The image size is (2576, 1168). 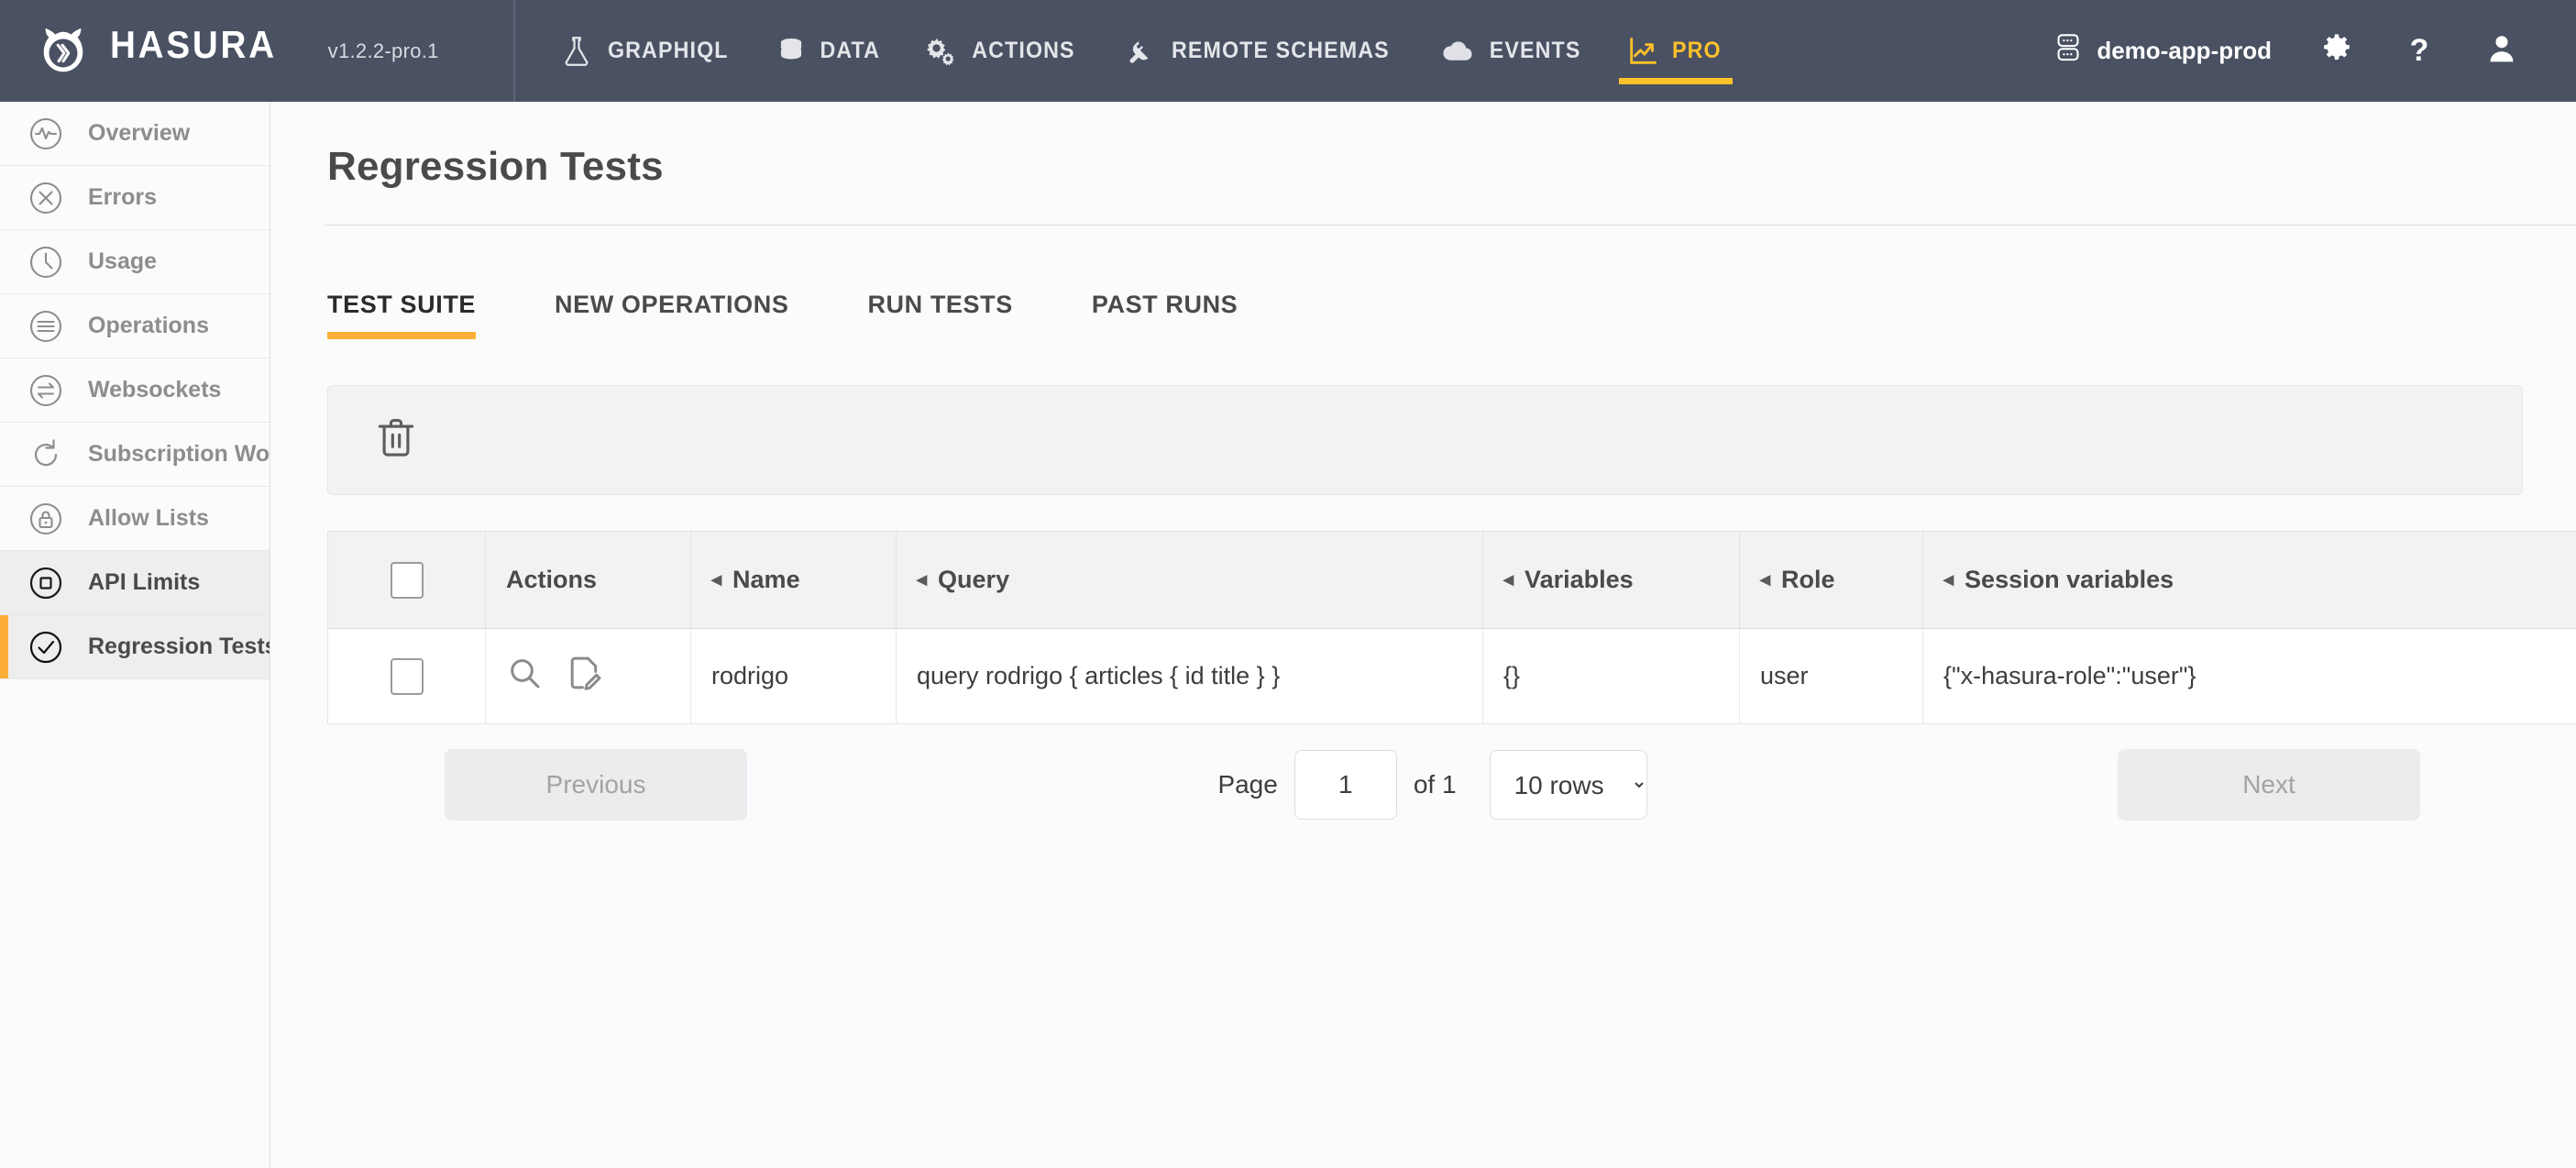 I want to click on sidebar-item-subscription-workers: Subscription Workers, so click(x=135, y=455).